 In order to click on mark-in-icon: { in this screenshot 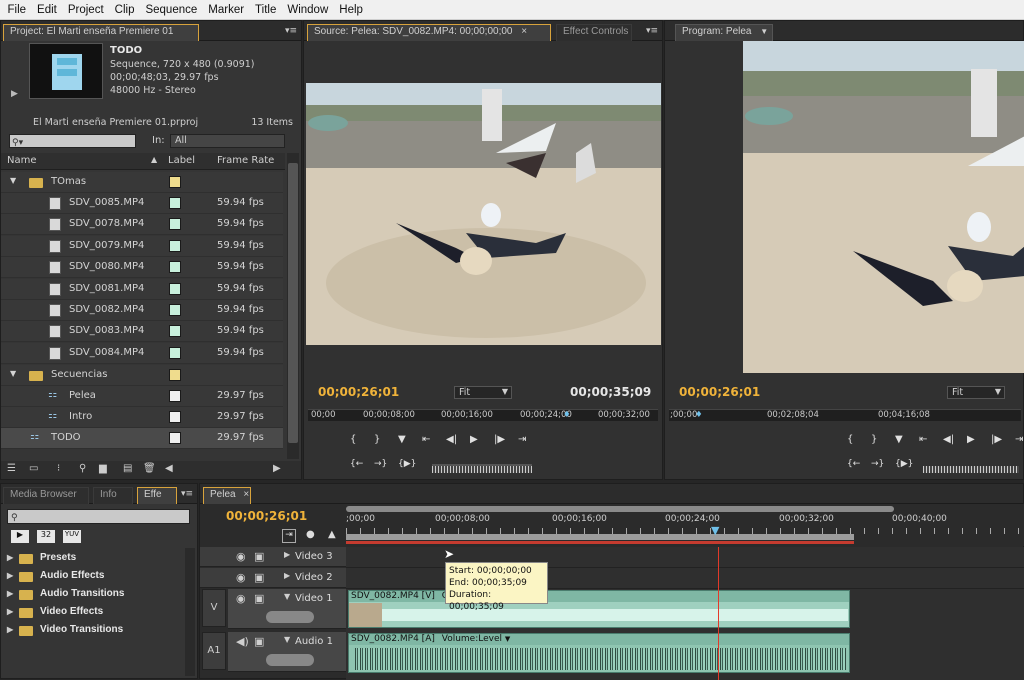, I will do `click(850, 439)`.